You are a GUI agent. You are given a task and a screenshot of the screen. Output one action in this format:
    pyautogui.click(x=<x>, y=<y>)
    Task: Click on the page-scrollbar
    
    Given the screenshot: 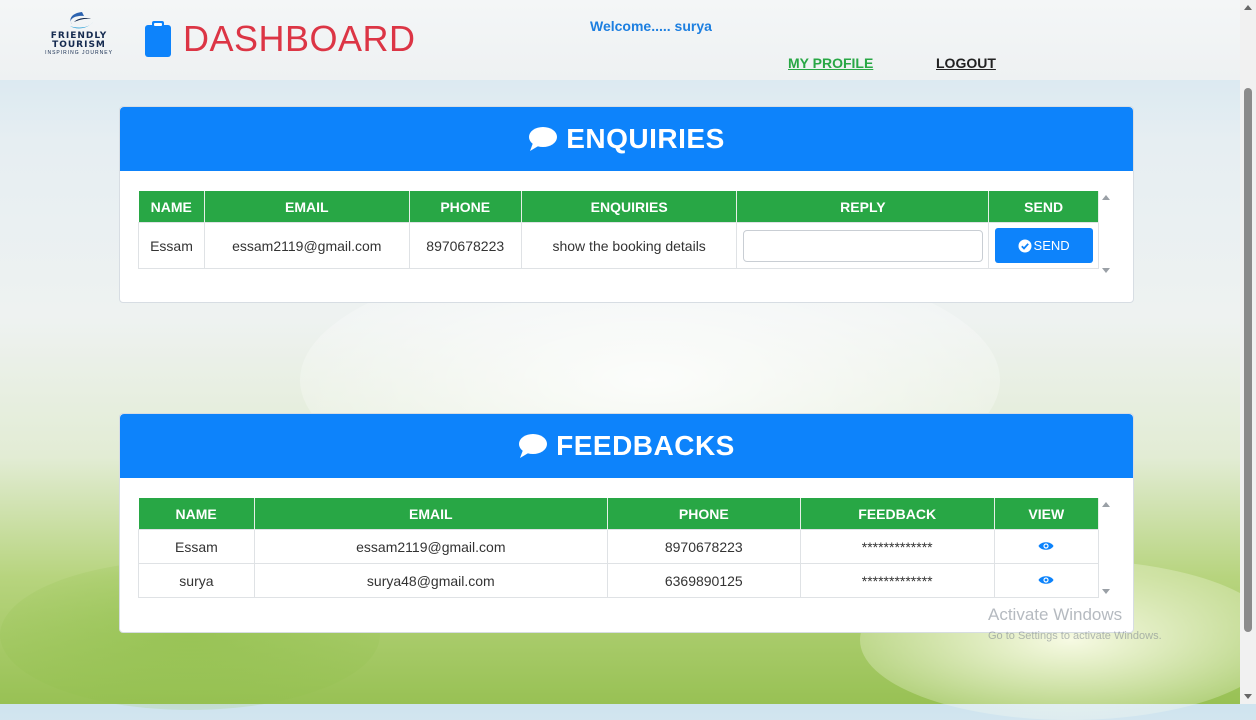 What is the action you would take?
    pyautogui.click(x=1248, y=352)
    